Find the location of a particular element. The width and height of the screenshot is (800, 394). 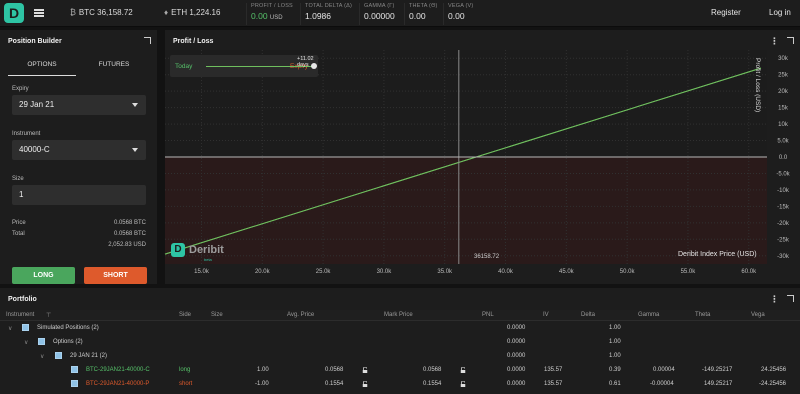

x-tick-label: 50.0k is located at coordinates (628, 272).